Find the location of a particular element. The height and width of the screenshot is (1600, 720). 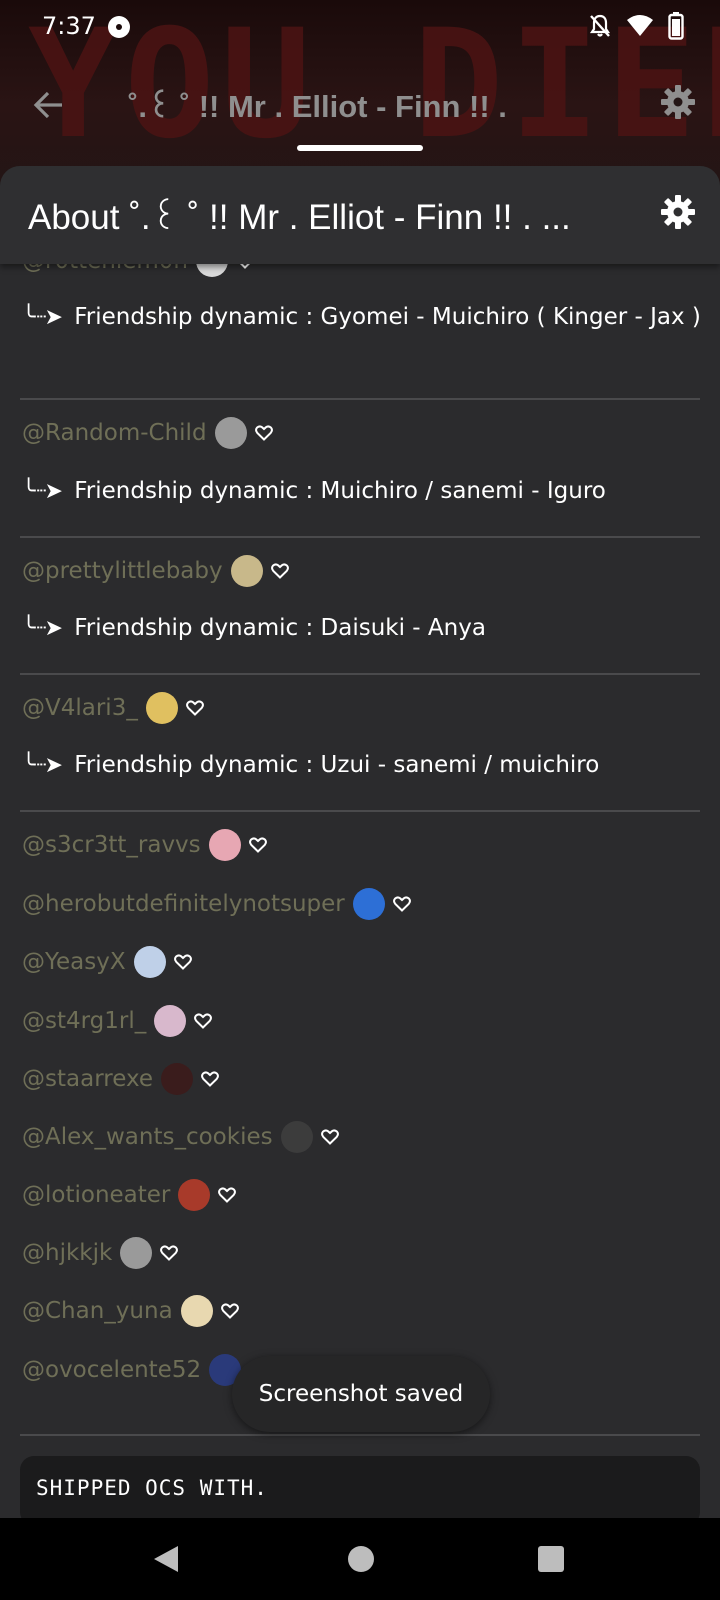

status-bar: 7:37 is located at coordinates (360, 27).